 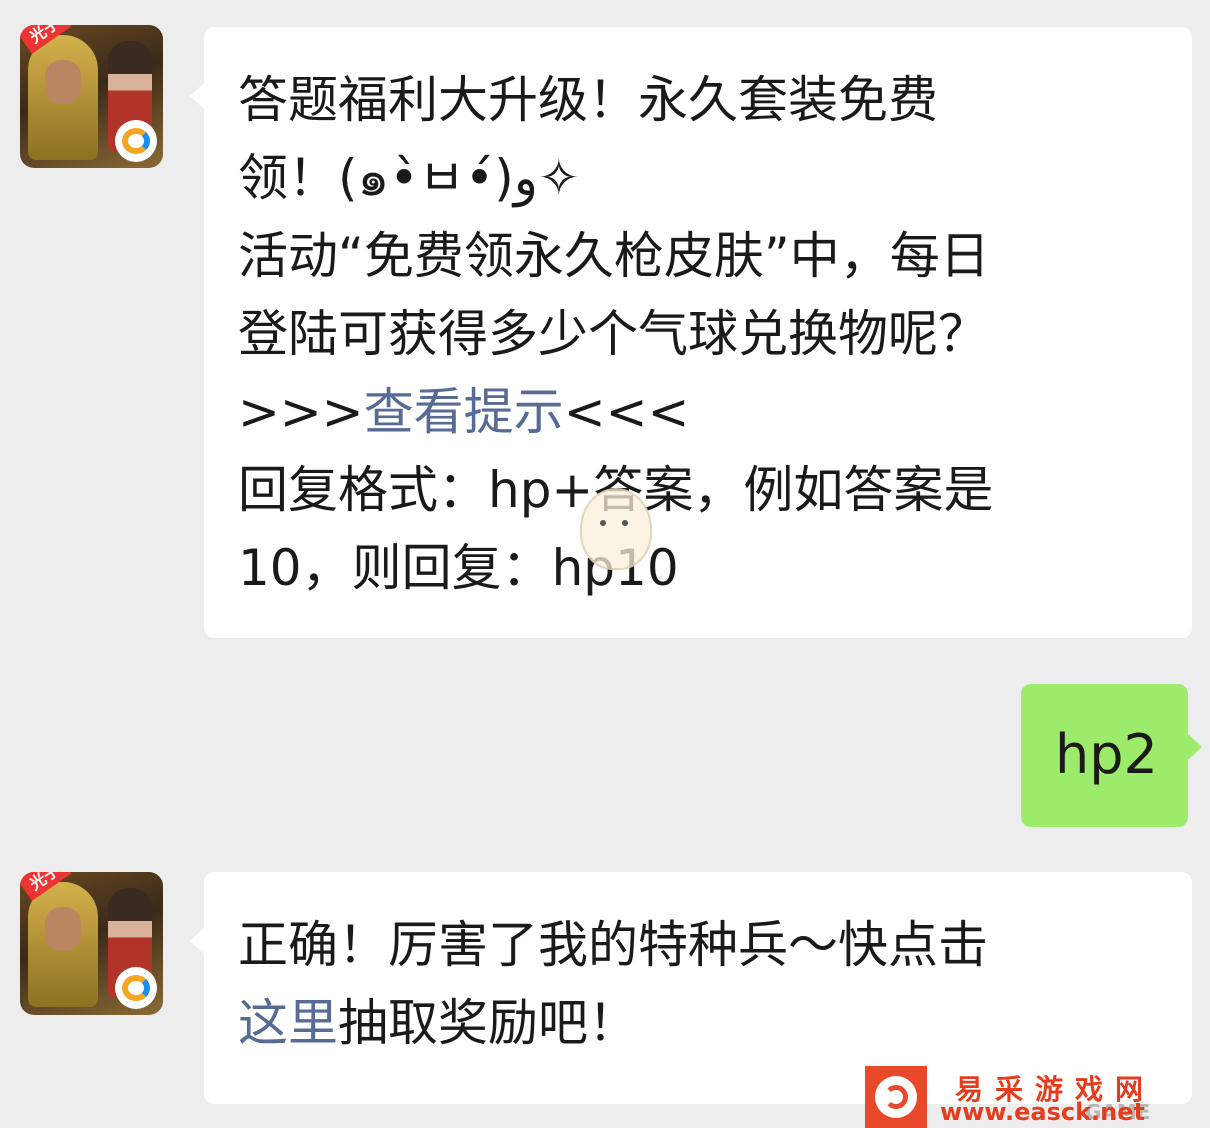 What do you see at coordinates (588, 100) in the screenshot?
I see `message-line: 答题福利大升级！永久套装免费` at bounding box center [588, 100].